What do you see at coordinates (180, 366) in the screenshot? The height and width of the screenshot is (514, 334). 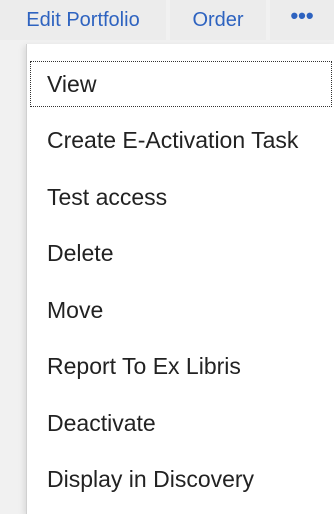 I see `menu-item-report-to-ex-libris: Report To Ex Libris` at bounding box center [180, 366].